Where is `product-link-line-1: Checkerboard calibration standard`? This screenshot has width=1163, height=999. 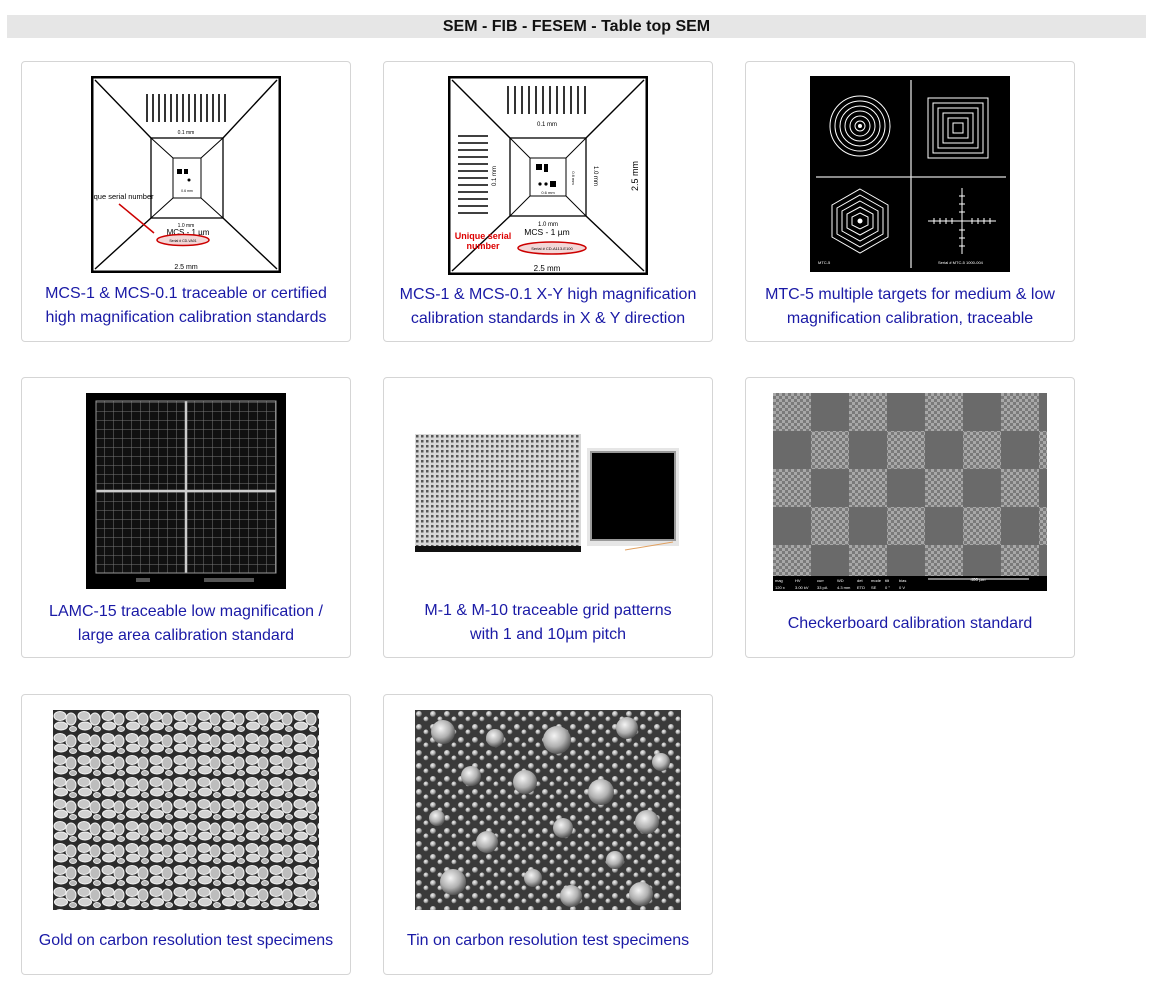 product-link-line-1: Checkerboard calibration standard is located at coordinates (910, 623).